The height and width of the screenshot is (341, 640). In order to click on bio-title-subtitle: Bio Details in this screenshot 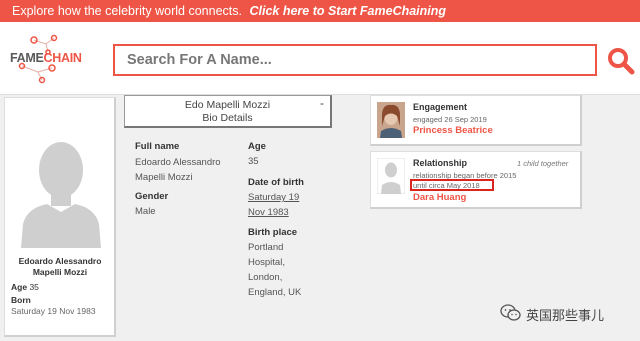, I will do `click(227, 118)`.